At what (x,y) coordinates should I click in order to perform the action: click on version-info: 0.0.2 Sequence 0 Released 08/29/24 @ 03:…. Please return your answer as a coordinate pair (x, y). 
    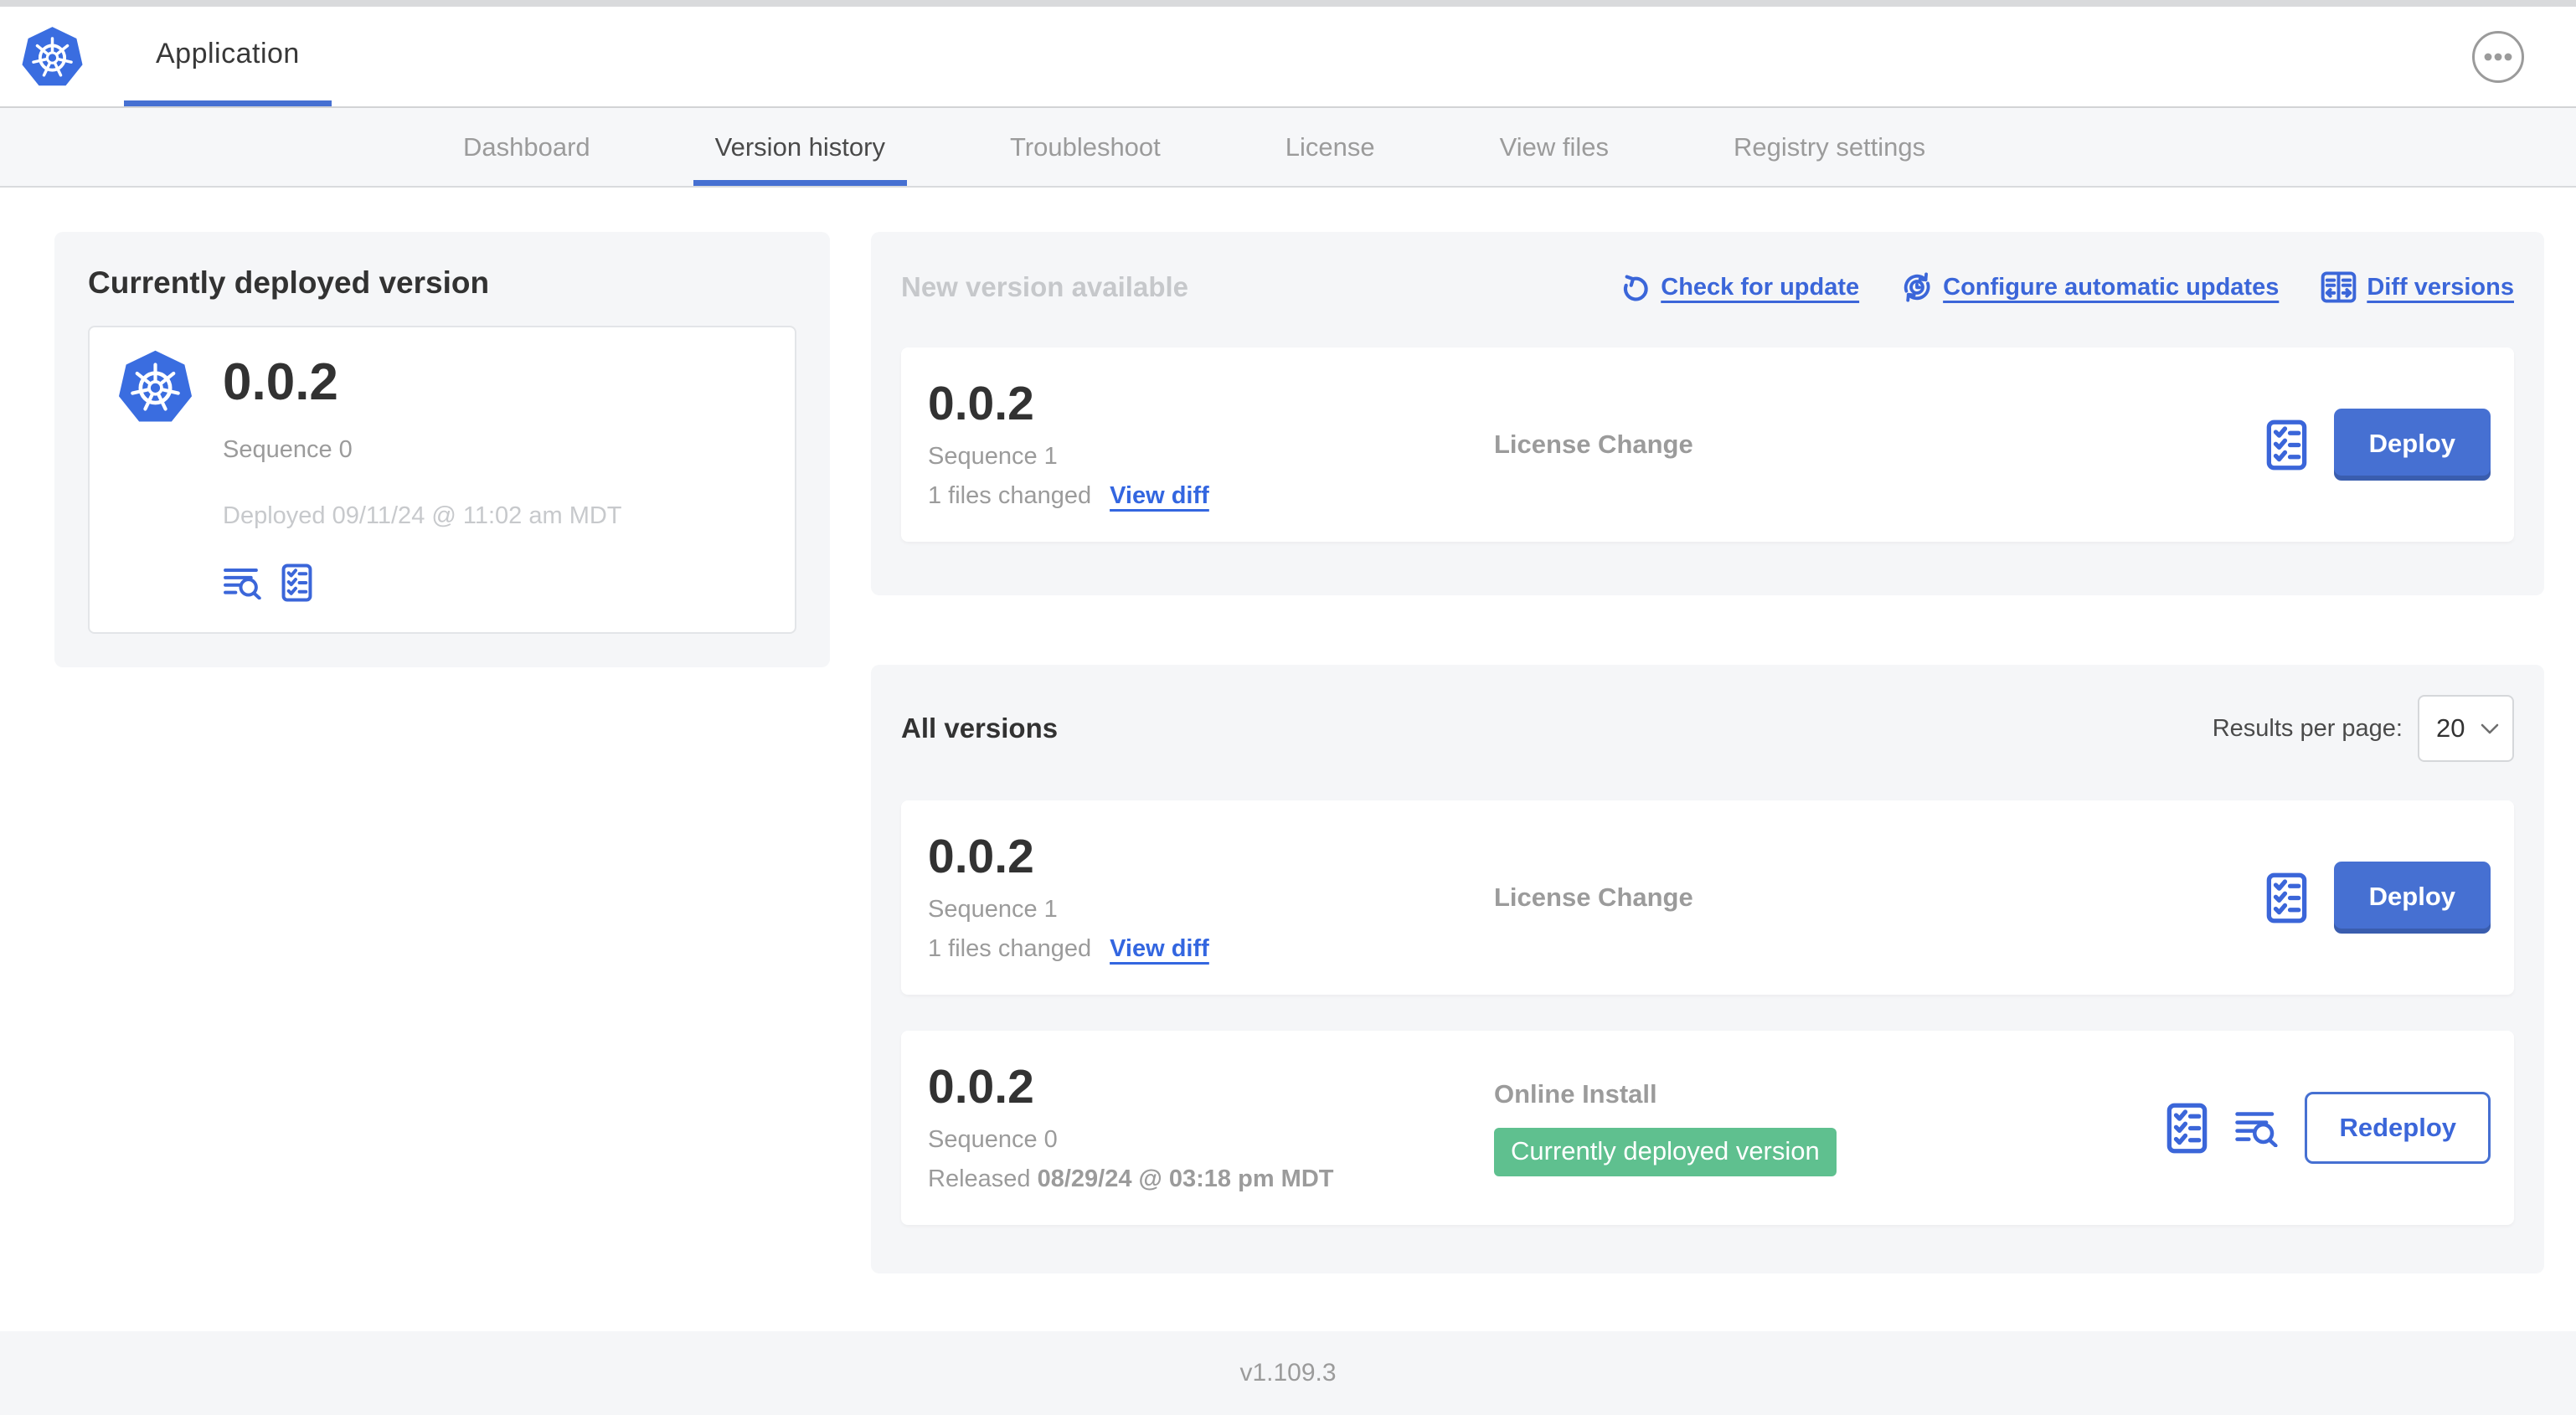
    Looking at the image, I should click on (1211, 1126).